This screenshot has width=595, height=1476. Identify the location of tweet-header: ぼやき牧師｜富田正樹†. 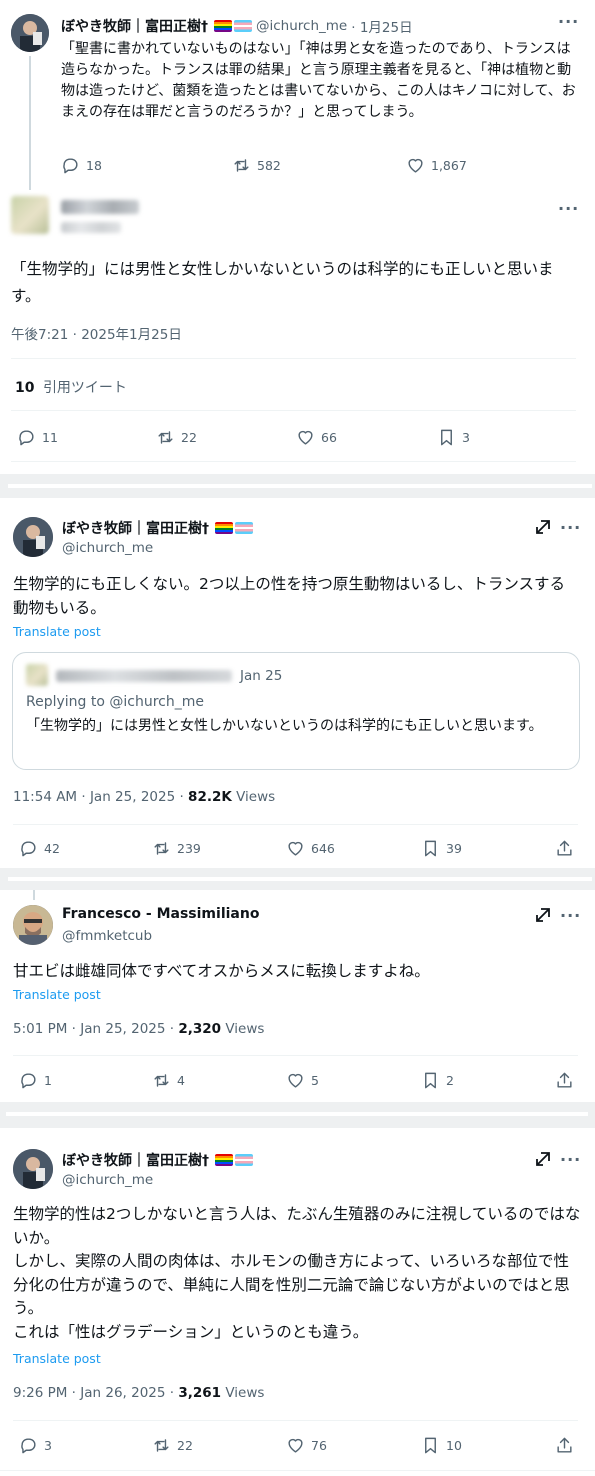
(157, 528).